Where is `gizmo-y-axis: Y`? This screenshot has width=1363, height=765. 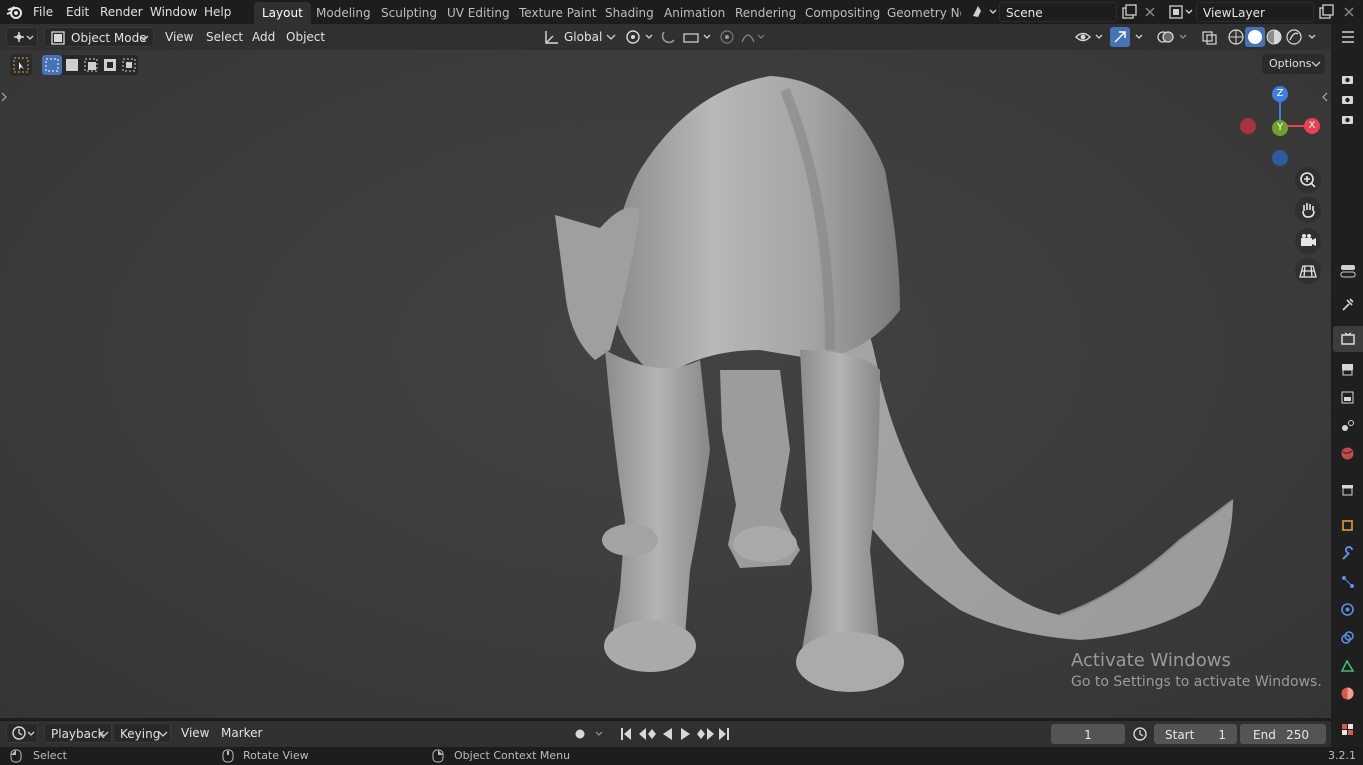 gizmo-y-axis: Y is located at coordinates (1280, 128).